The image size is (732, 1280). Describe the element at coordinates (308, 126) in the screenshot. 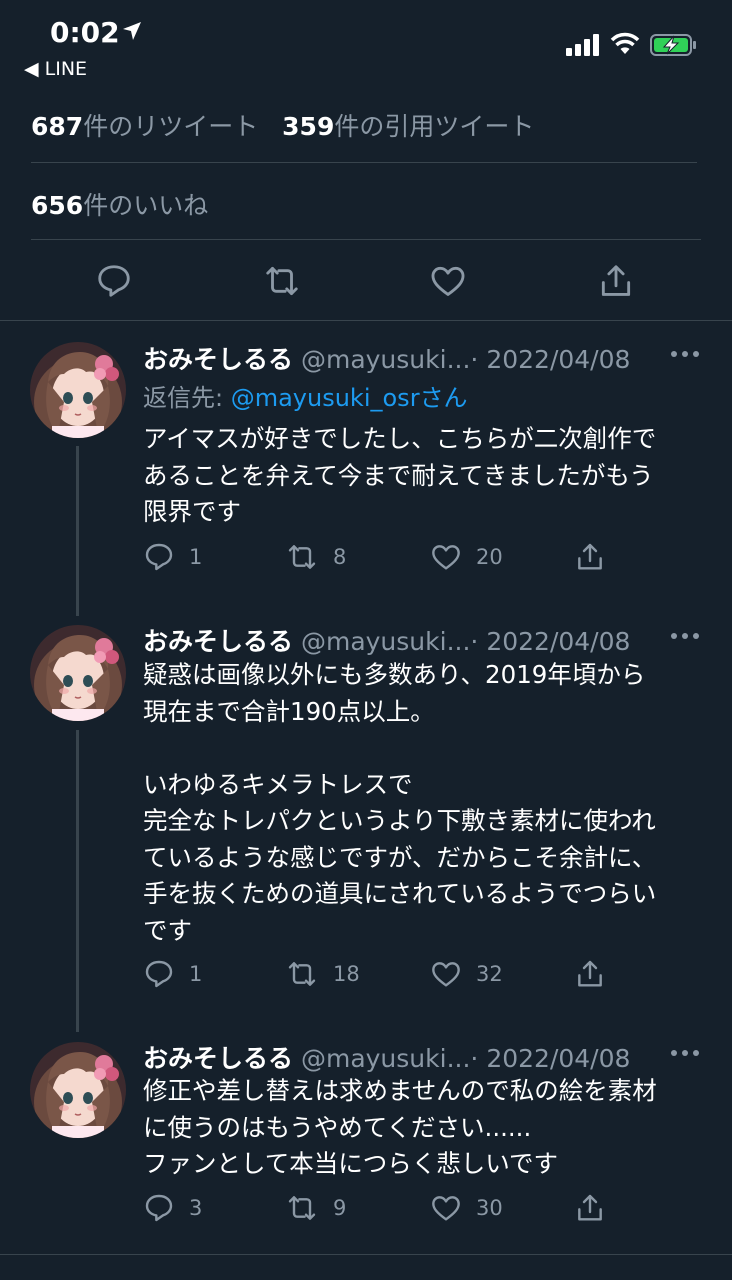

I see `quotes-count: 359` at that location.